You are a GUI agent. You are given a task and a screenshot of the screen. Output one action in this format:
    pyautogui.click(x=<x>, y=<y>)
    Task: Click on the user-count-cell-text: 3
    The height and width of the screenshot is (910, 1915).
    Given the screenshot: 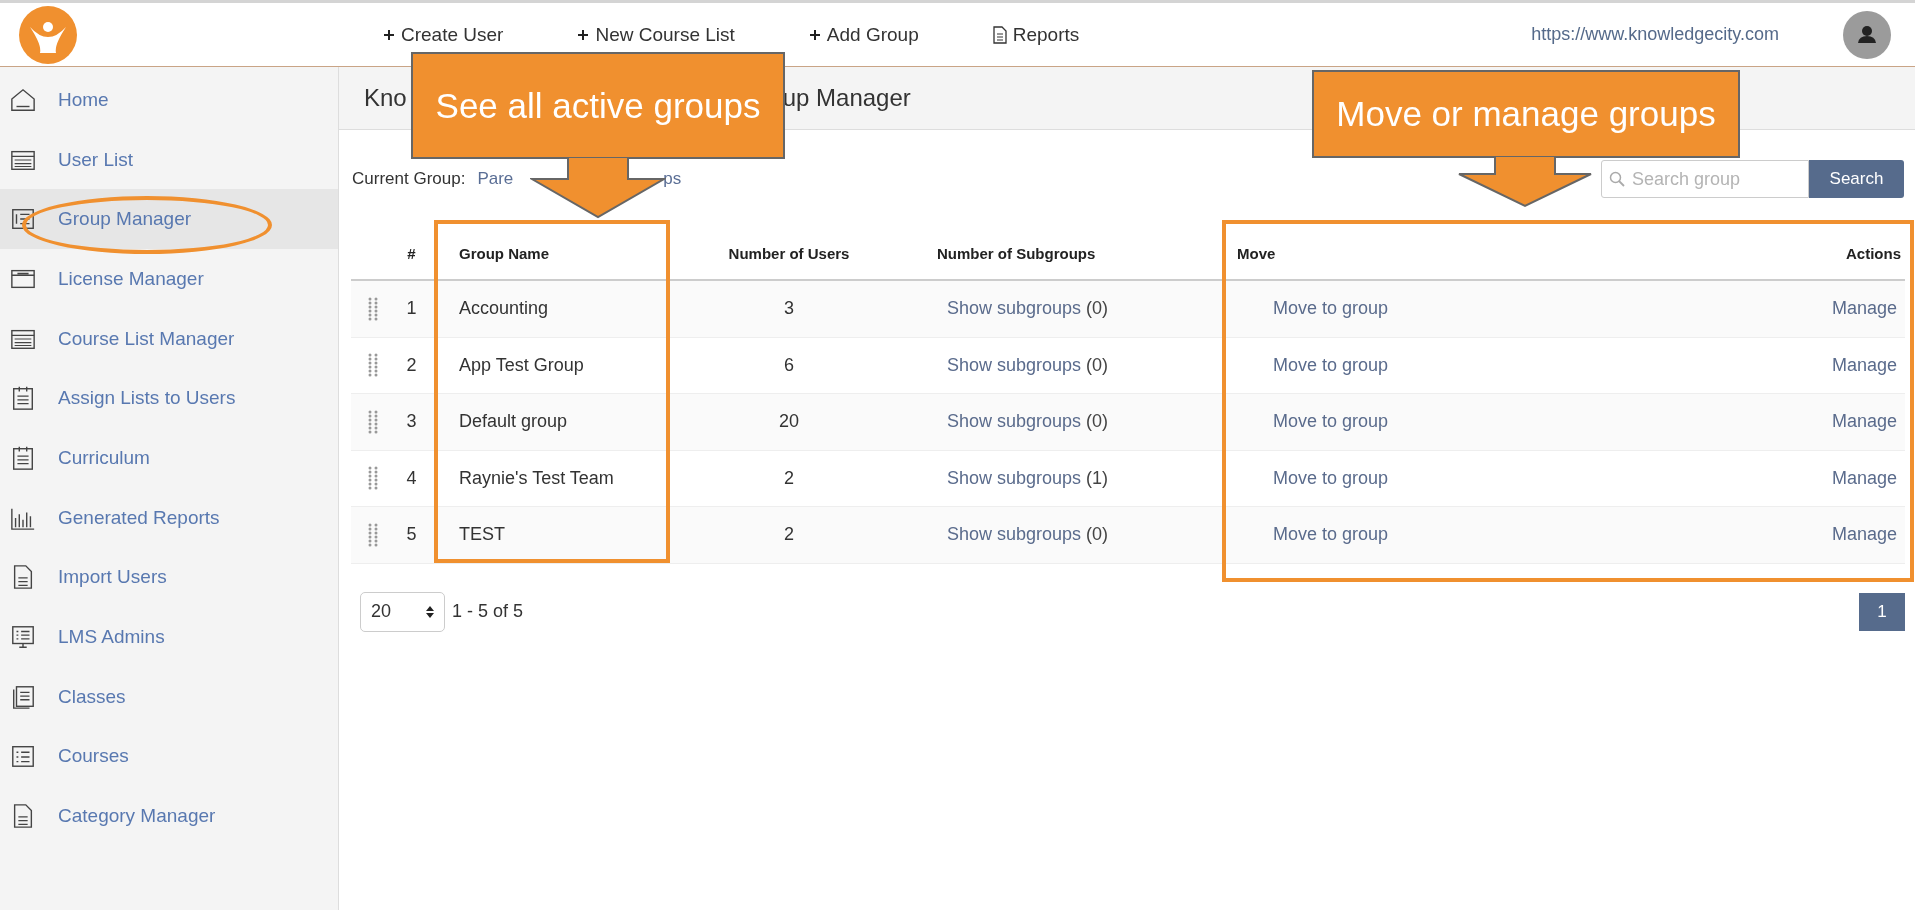 What is the action you would take?
    pyautogui.click(x=789, y=309)
    